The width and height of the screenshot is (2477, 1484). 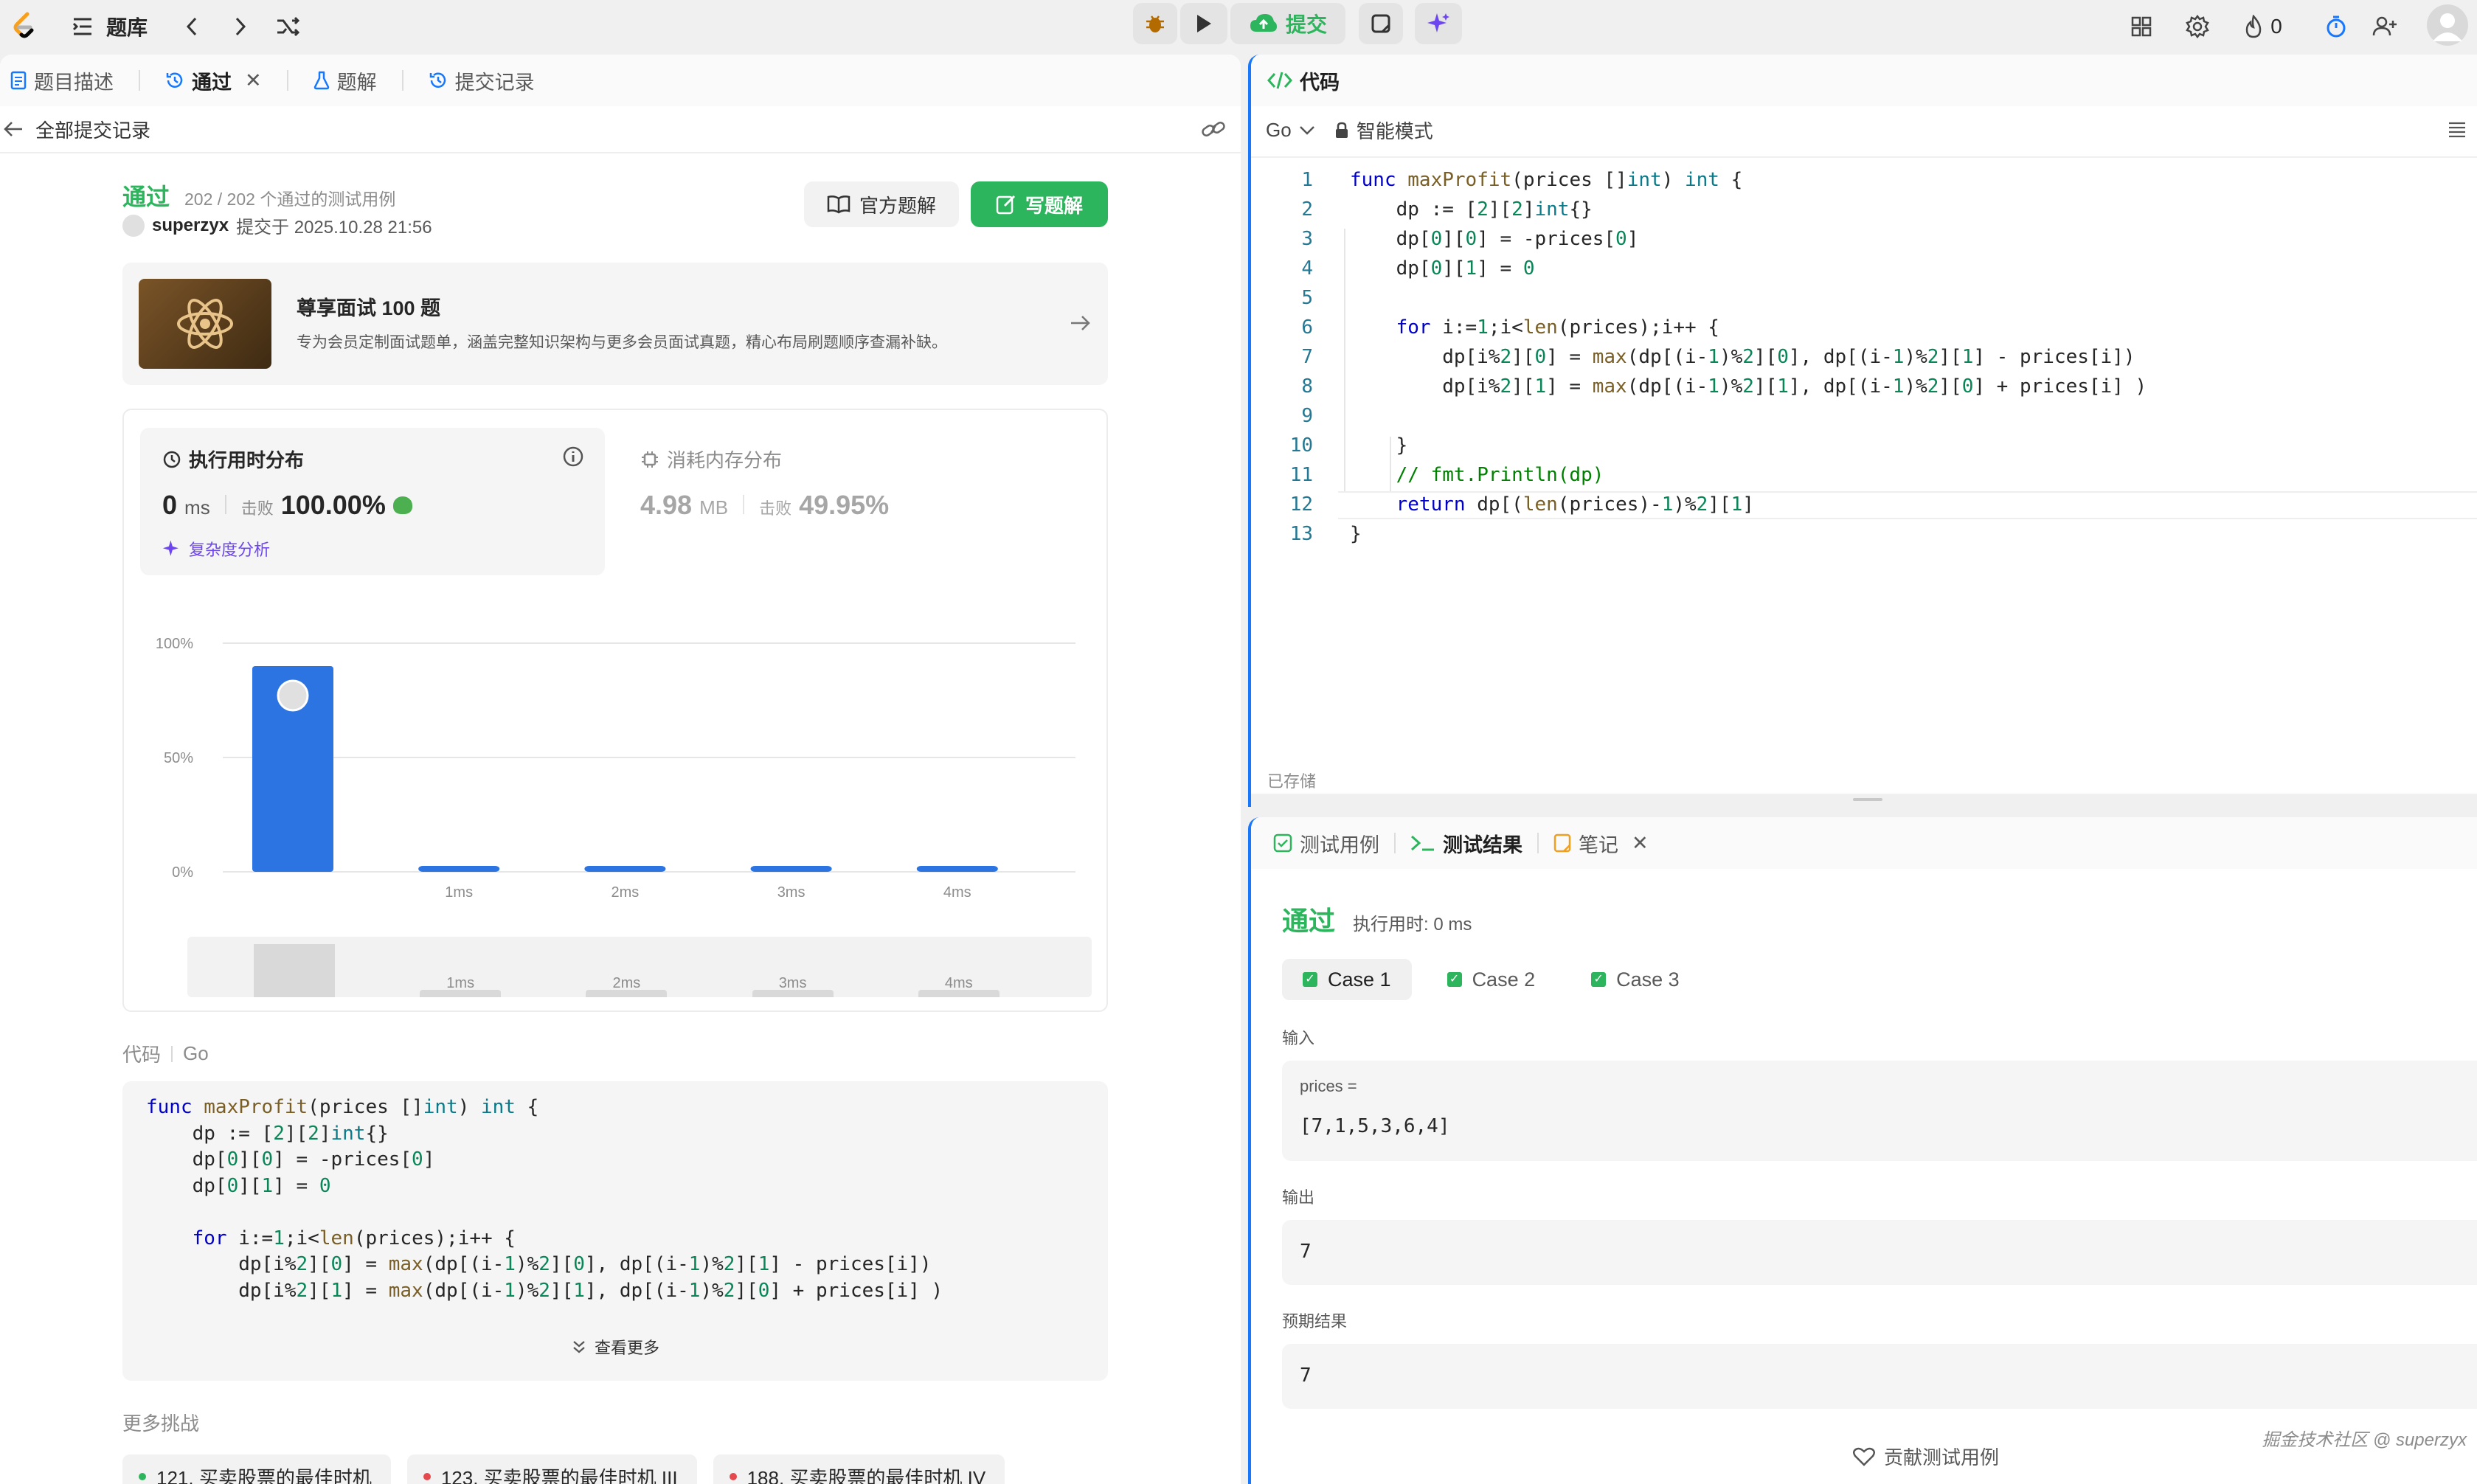 I want to click on tab-description: 题目描述, so click(x=62, y=80).